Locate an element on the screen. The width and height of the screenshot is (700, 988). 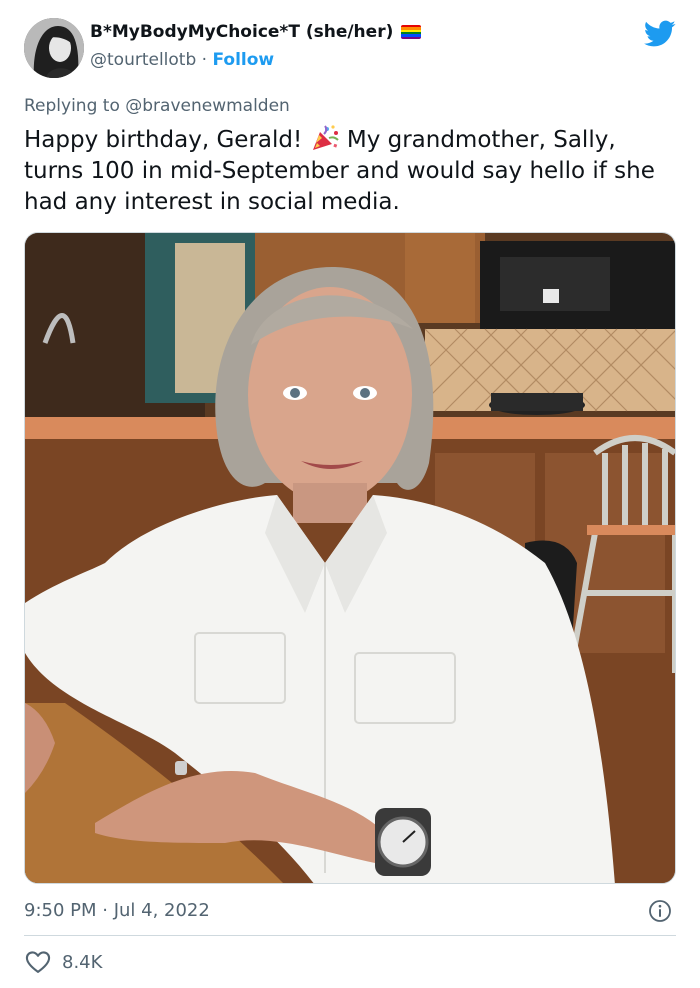
display-name: B*MyBodyMyChoice*T (she/her) is located at coordinates (241, 32).